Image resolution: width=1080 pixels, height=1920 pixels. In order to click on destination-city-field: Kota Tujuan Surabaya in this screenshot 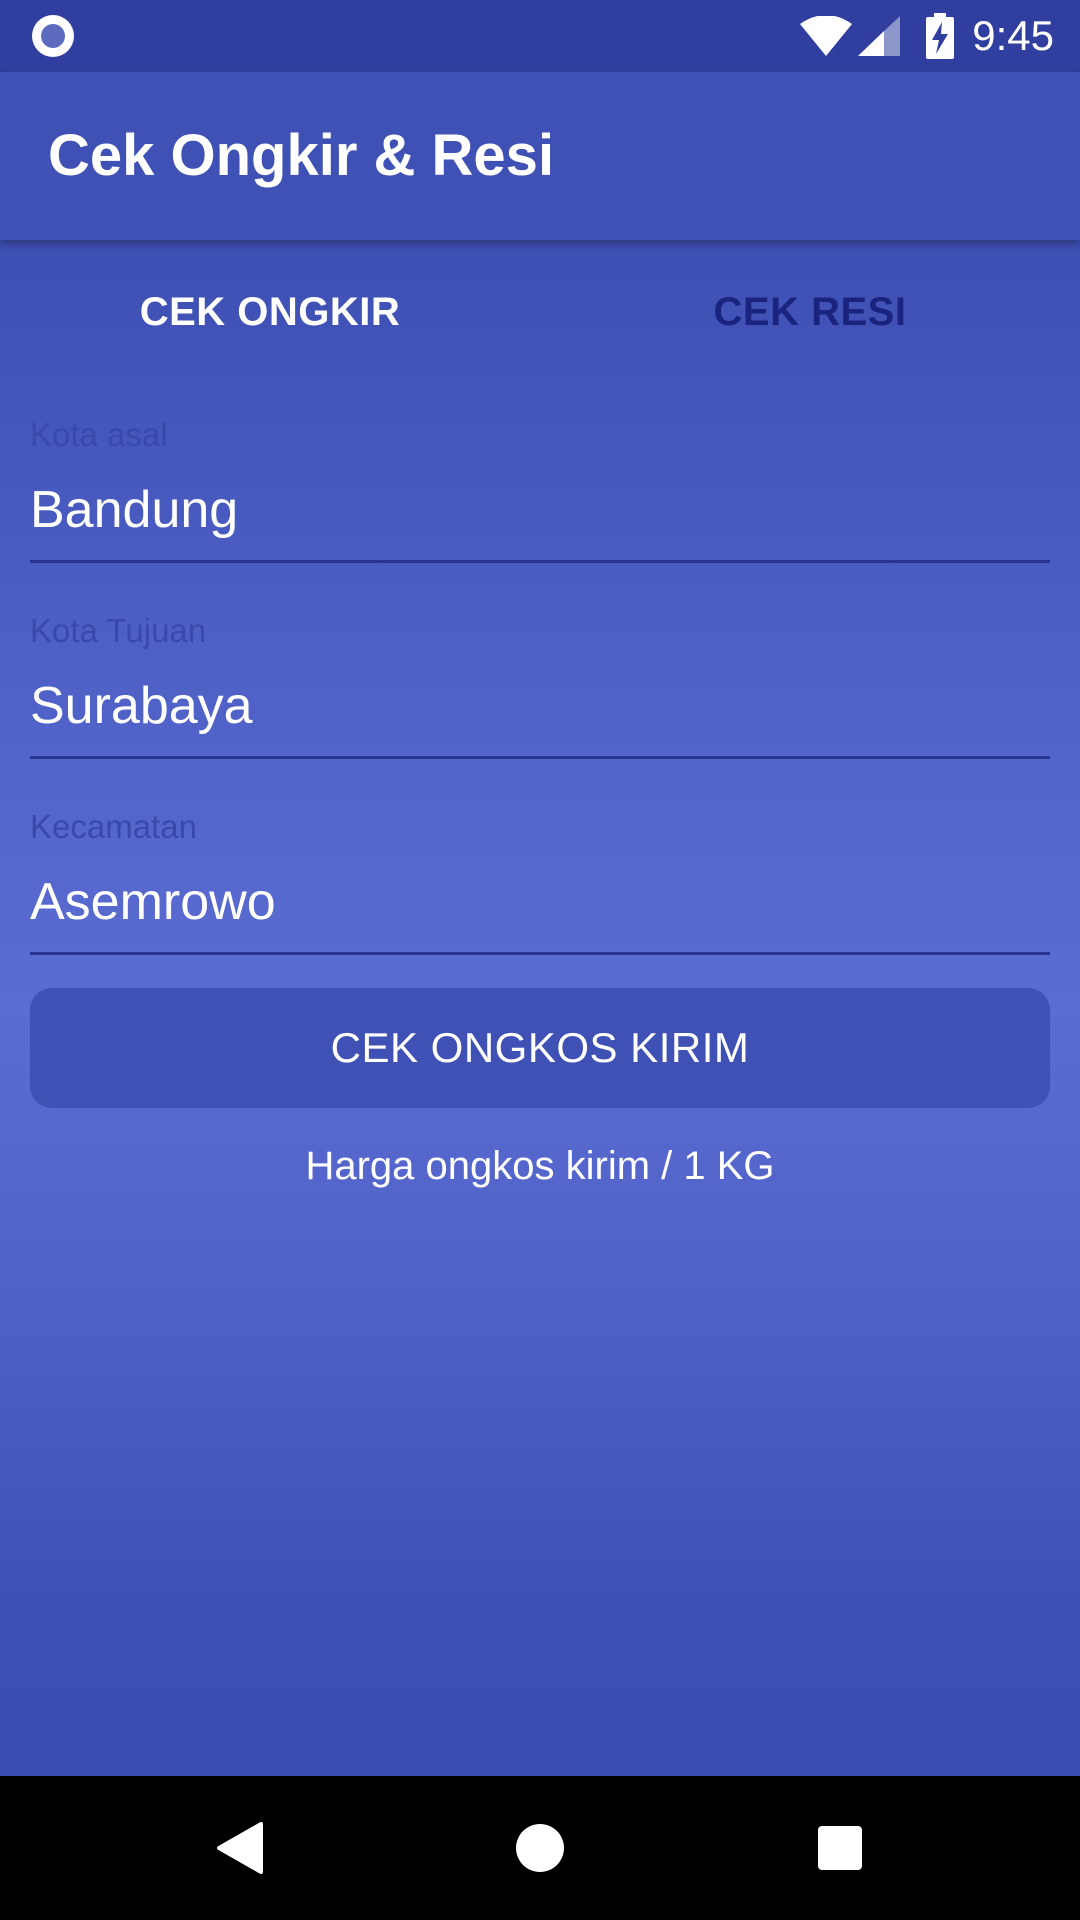, I will do `click(540, 685)`.